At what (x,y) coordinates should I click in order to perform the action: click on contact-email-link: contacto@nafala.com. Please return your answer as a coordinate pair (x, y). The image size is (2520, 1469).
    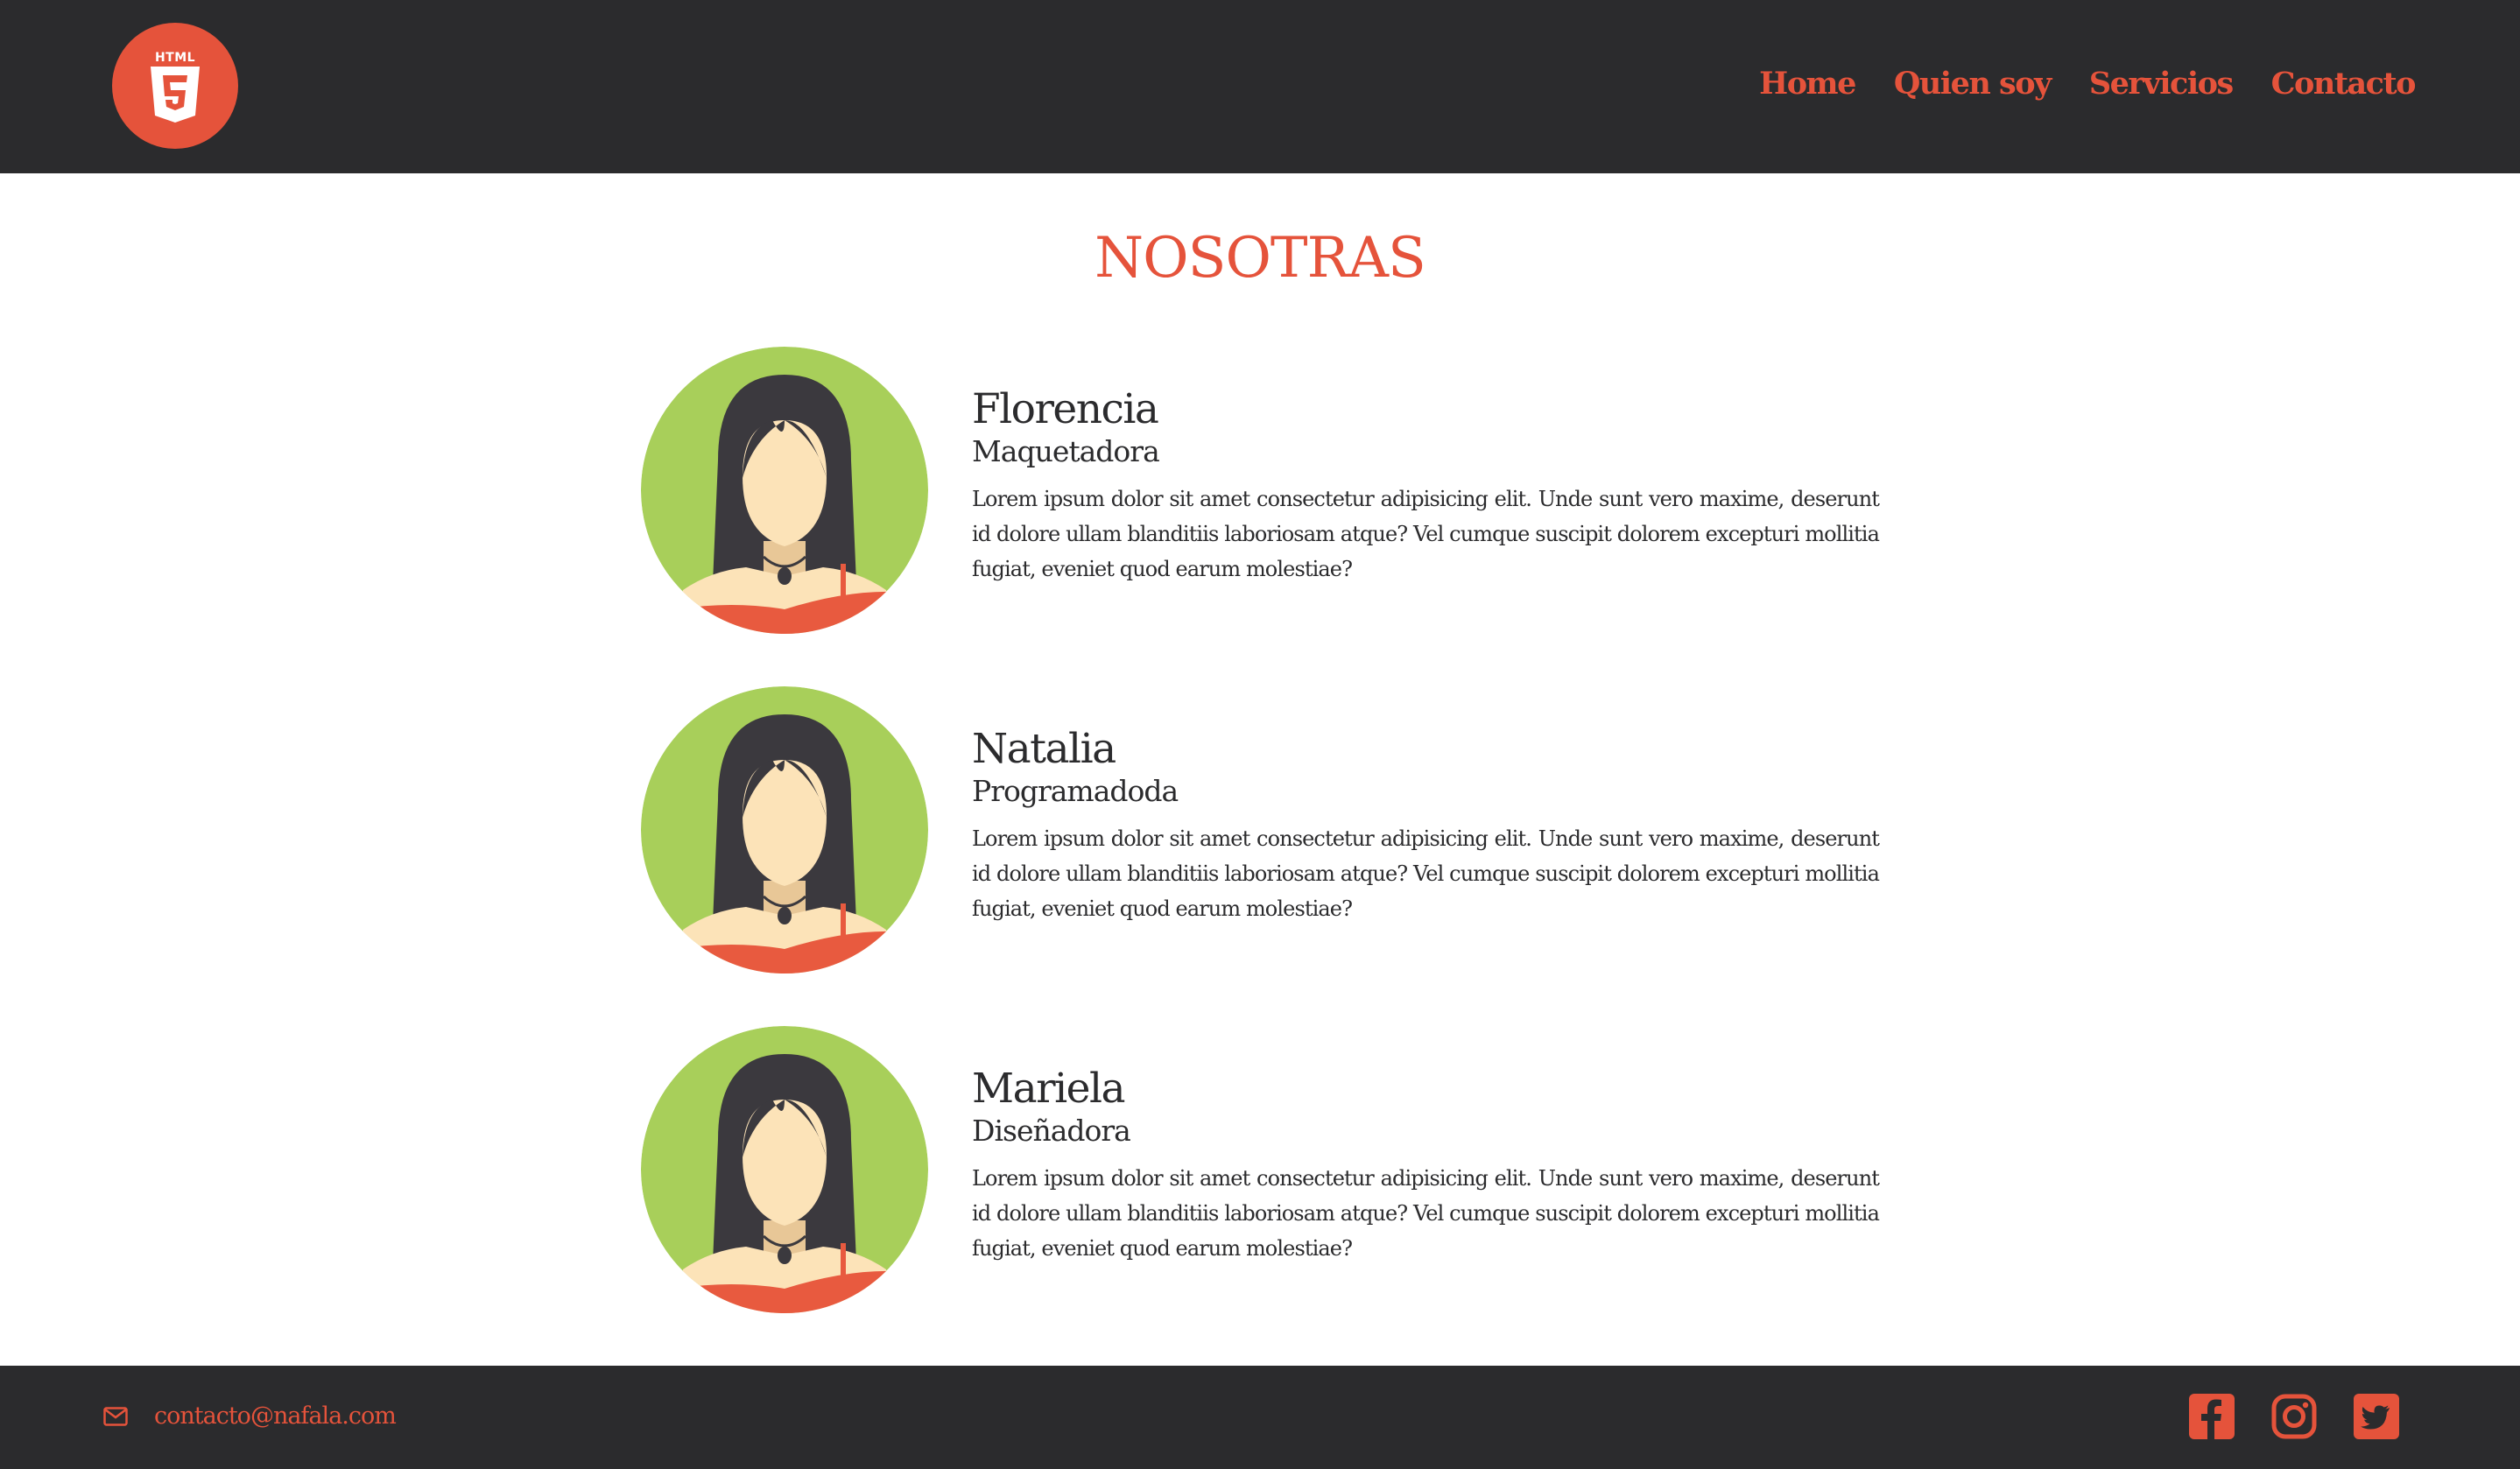
    Looking at the image, I should click on (250, 1416).